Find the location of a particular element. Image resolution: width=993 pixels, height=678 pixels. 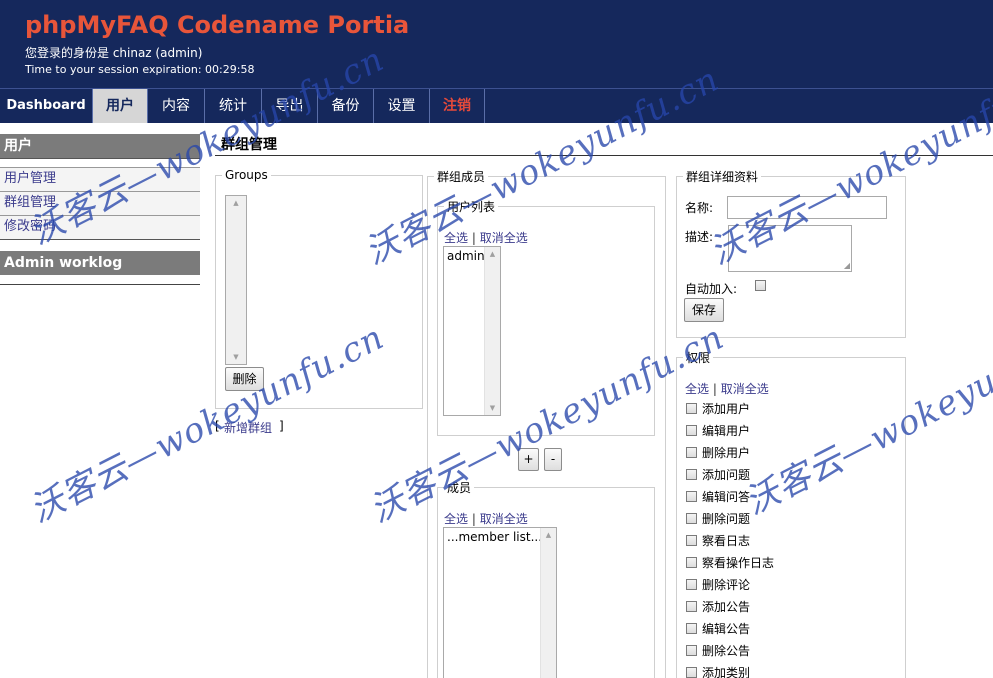

nav-export: 导出 is located at coordinates (290, 106).